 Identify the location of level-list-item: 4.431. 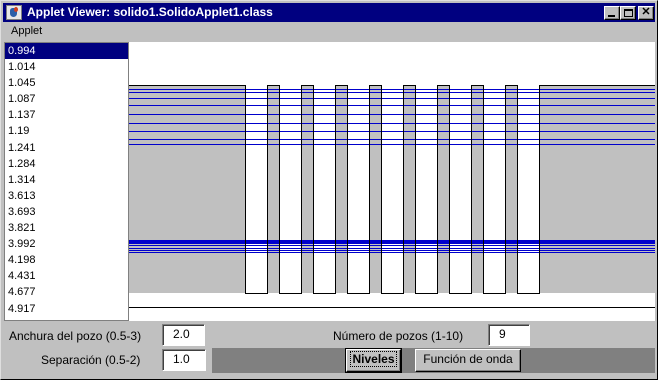
(66, 276).